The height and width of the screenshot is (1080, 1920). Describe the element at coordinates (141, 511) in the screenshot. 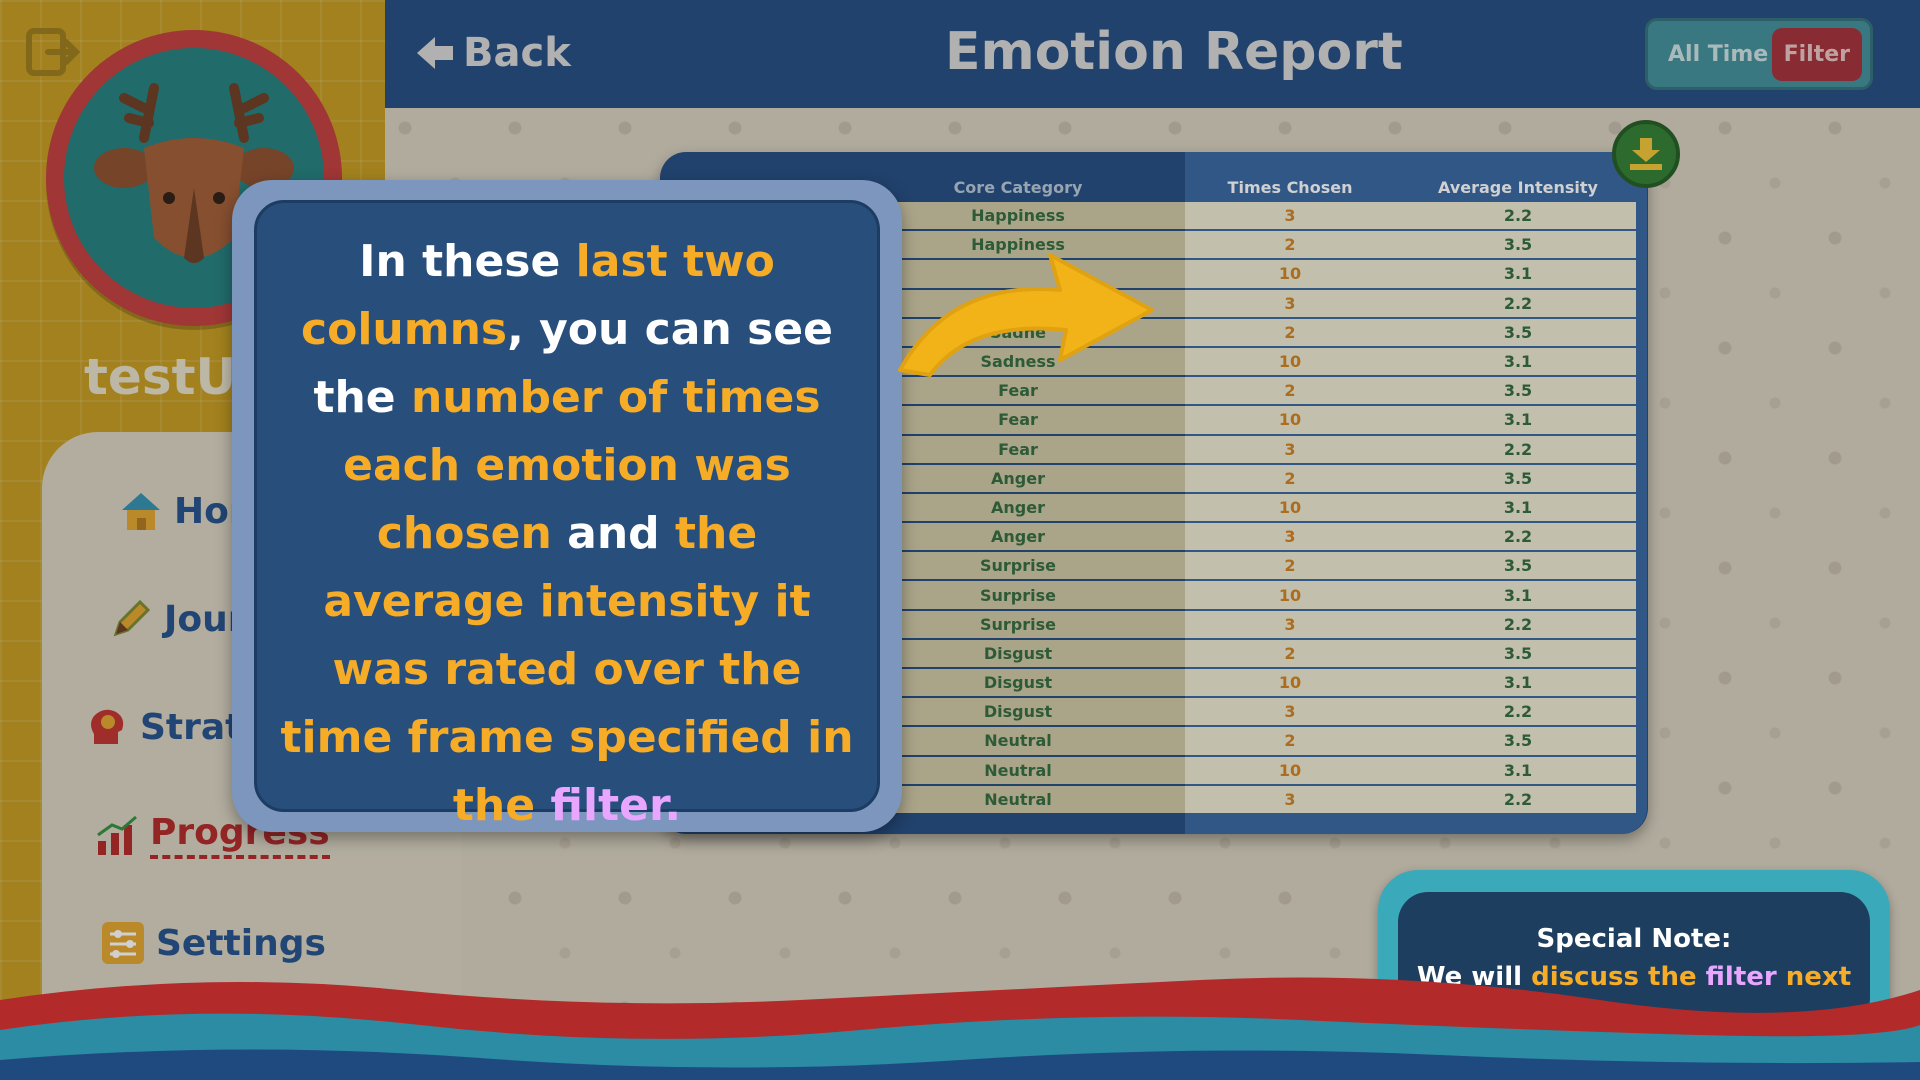

I see `home-icon` at that location.